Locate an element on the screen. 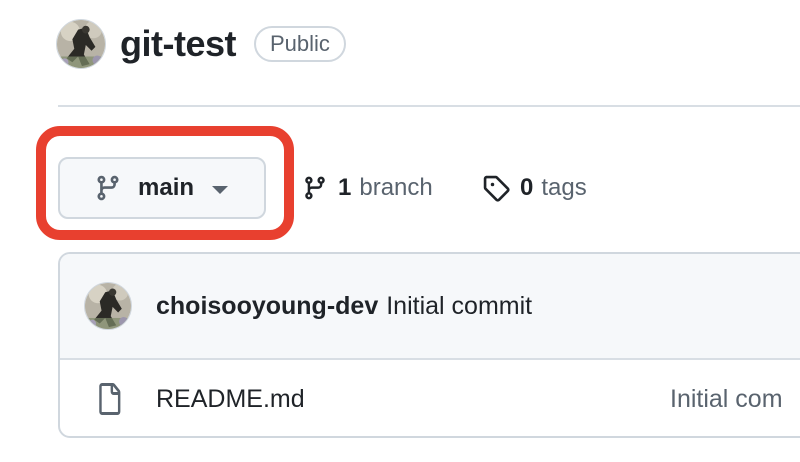 The width and height of the screenshot is (800, 462). tag-icon is located at coordinates (496, 188).